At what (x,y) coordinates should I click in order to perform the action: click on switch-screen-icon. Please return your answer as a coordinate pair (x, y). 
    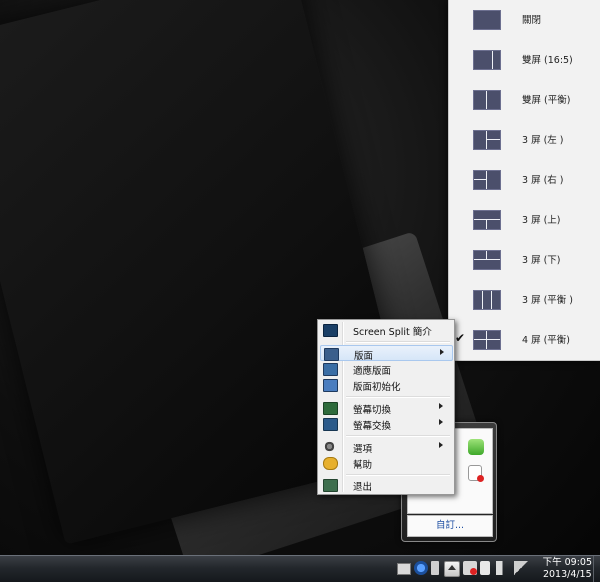
    Looking at the image, I should click on (330, 408).